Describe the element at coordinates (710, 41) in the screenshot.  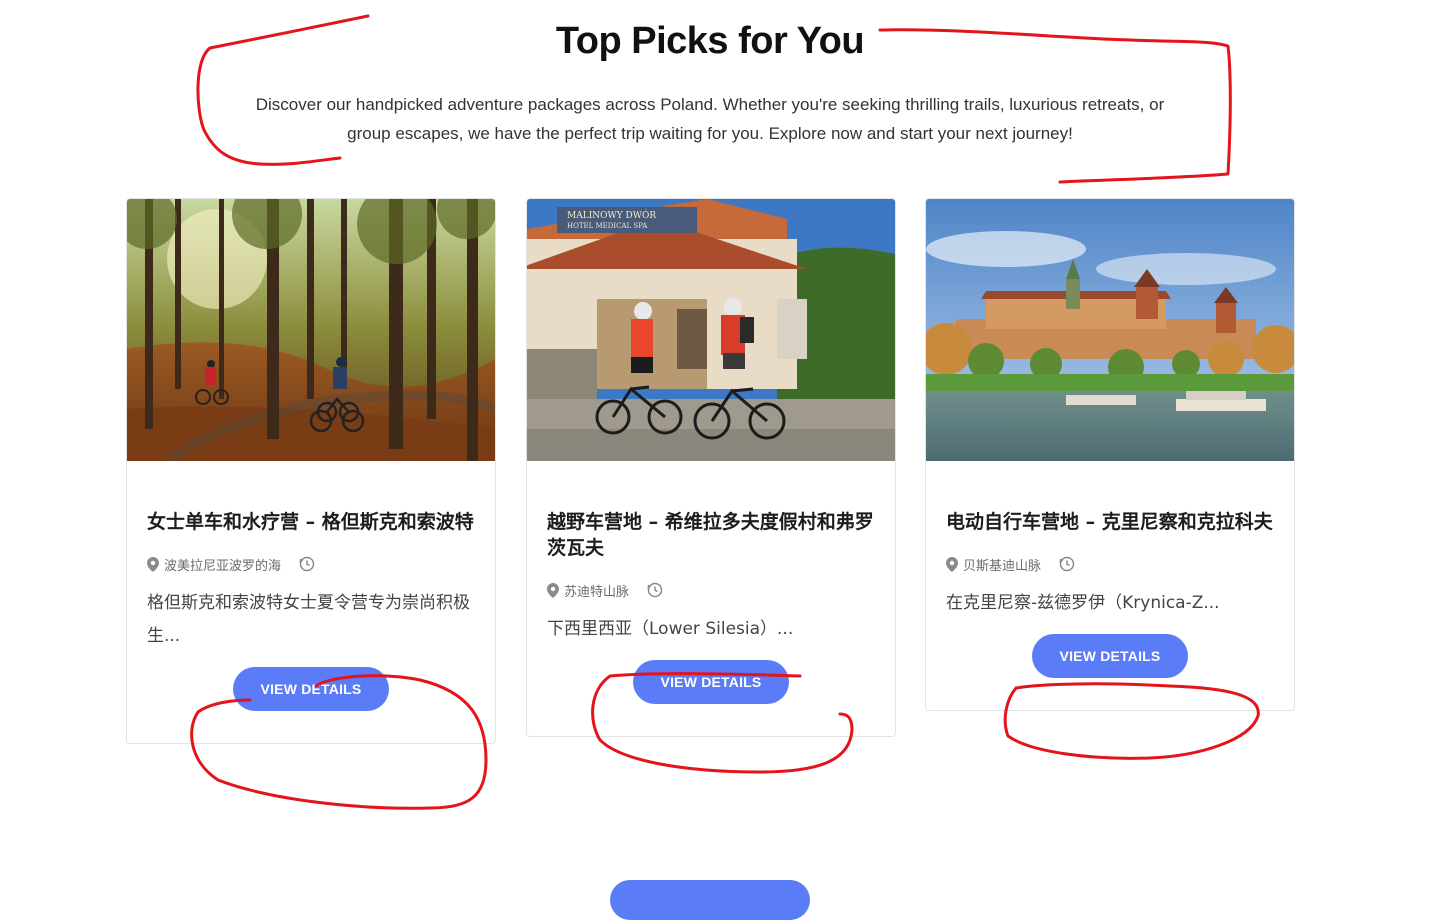
I see `section-title: Top Picks for You` at that location.